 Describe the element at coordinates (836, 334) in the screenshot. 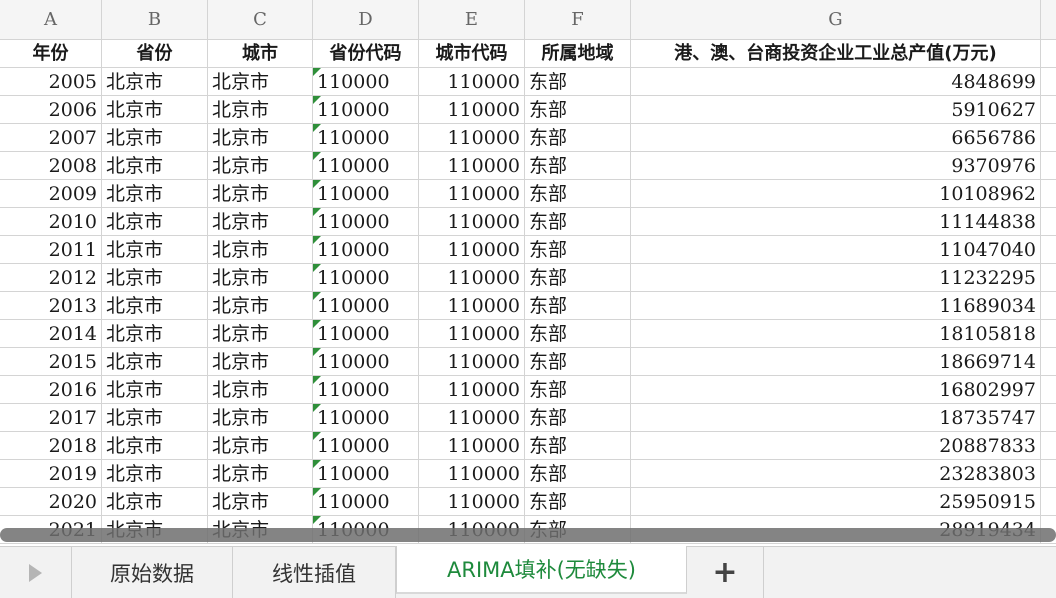

I see `output-value-cell: 18105818` at that location.